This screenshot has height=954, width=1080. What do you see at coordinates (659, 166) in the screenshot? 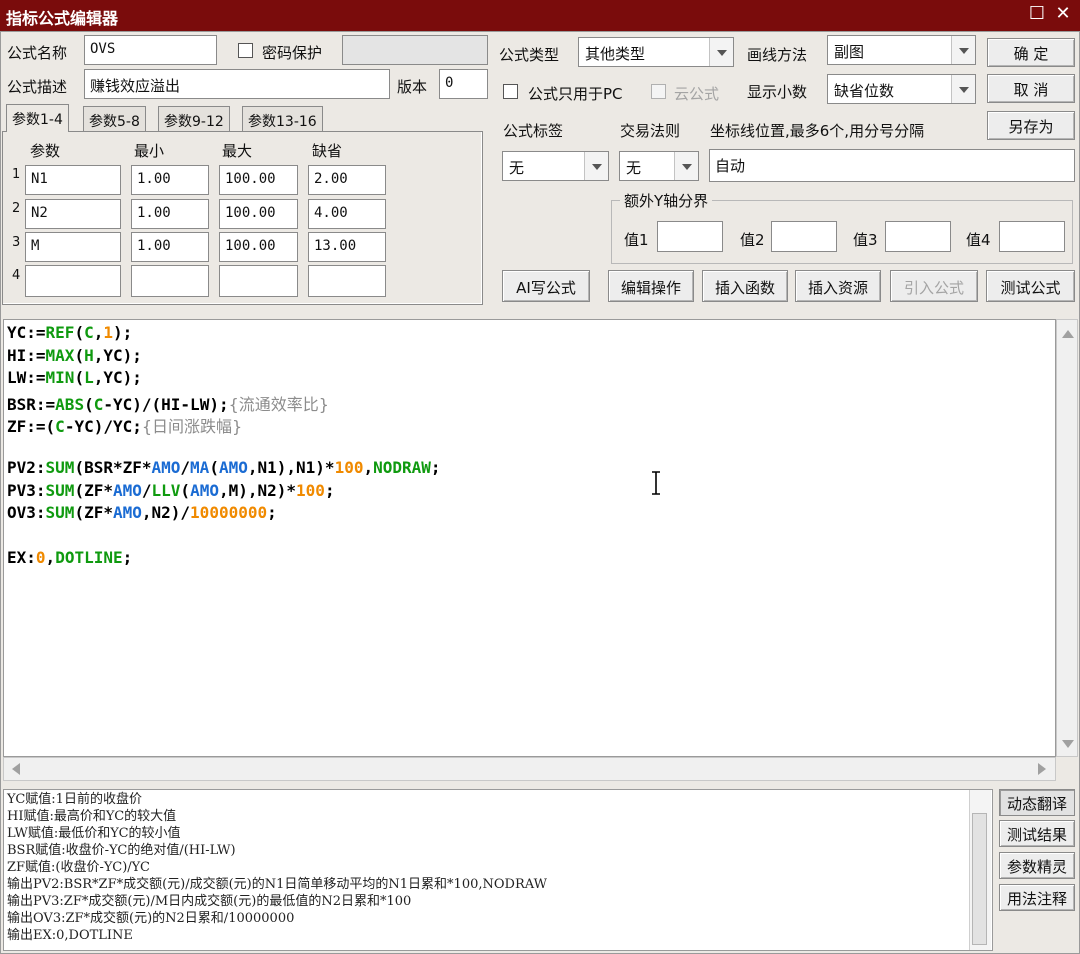
I see `trade-rule-select: 无` at bounding box center [659, 166].